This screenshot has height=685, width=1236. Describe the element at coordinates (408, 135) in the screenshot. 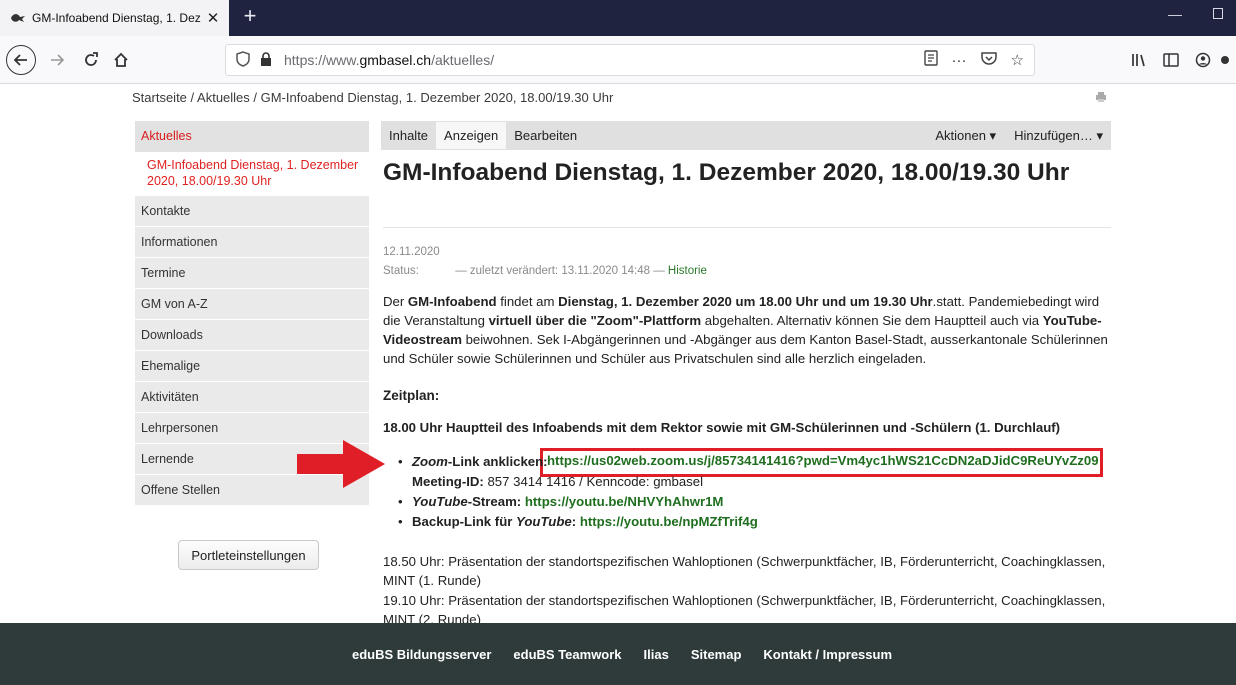

I see `tab-inhalte: Inhalte` at that location.